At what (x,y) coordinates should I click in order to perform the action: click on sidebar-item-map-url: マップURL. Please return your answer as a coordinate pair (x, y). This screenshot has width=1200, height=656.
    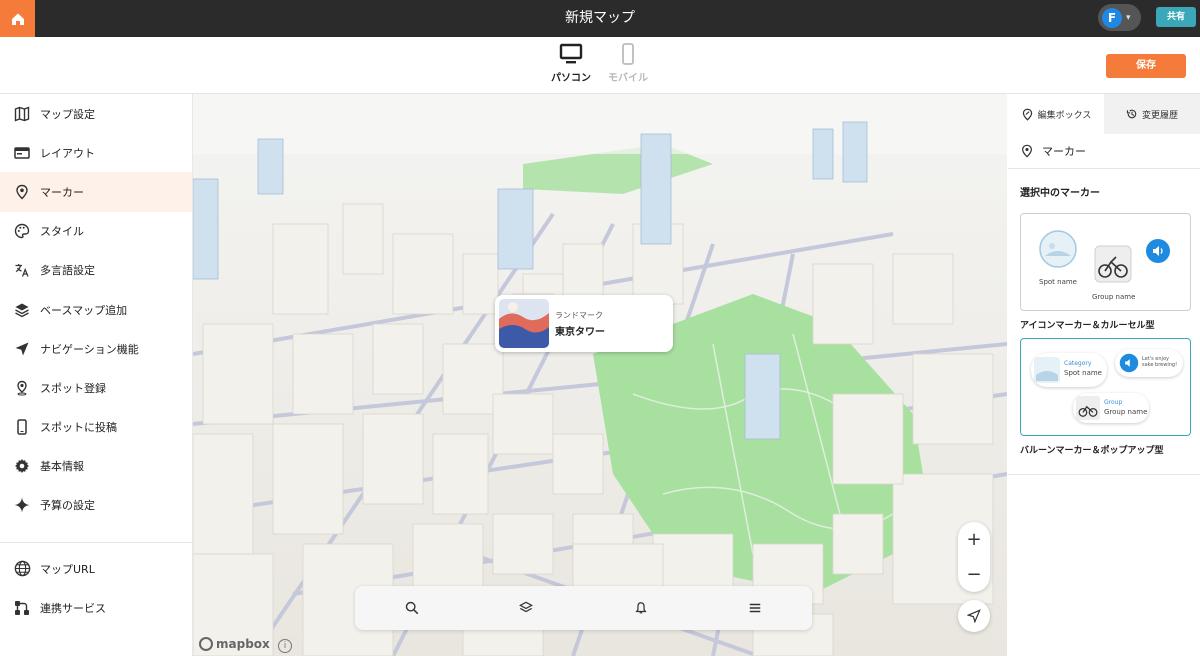
    Looking at the image, I should click on (96, 568).